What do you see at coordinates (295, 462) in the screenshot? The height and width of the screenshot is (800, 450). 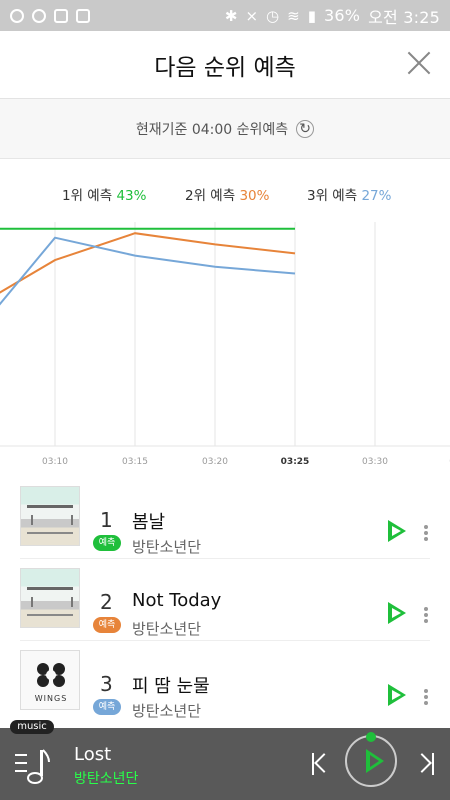 I see `x-tick-label: 03:25` at bounding box center [295, 462].